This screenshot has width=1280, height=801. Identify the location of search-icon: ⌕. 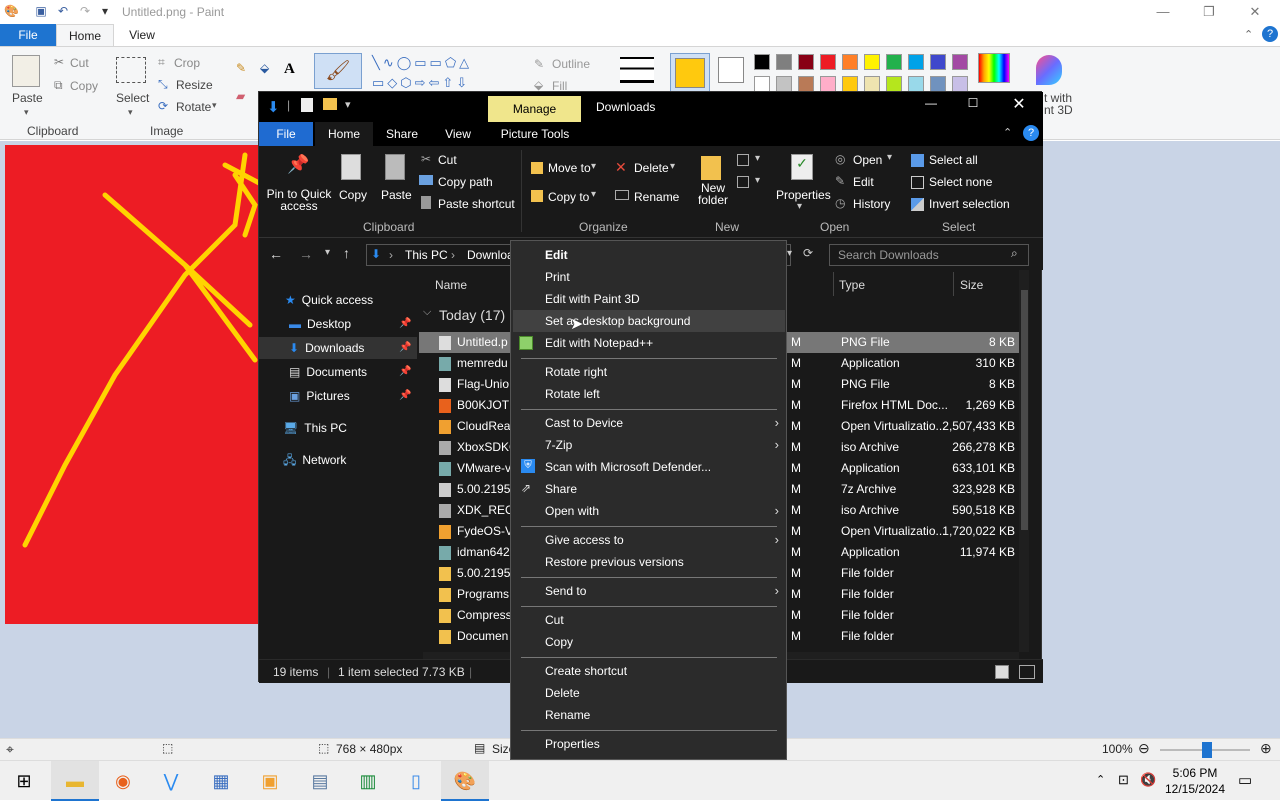
(1014, 253).